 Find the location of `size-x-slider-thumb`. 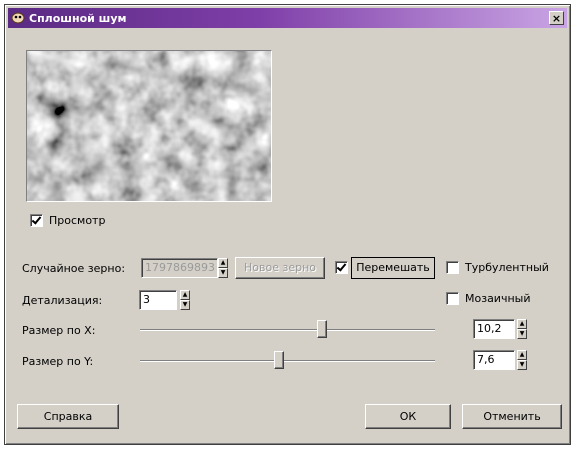

size-x-slider-thumb is located at coordinates (321, 329).